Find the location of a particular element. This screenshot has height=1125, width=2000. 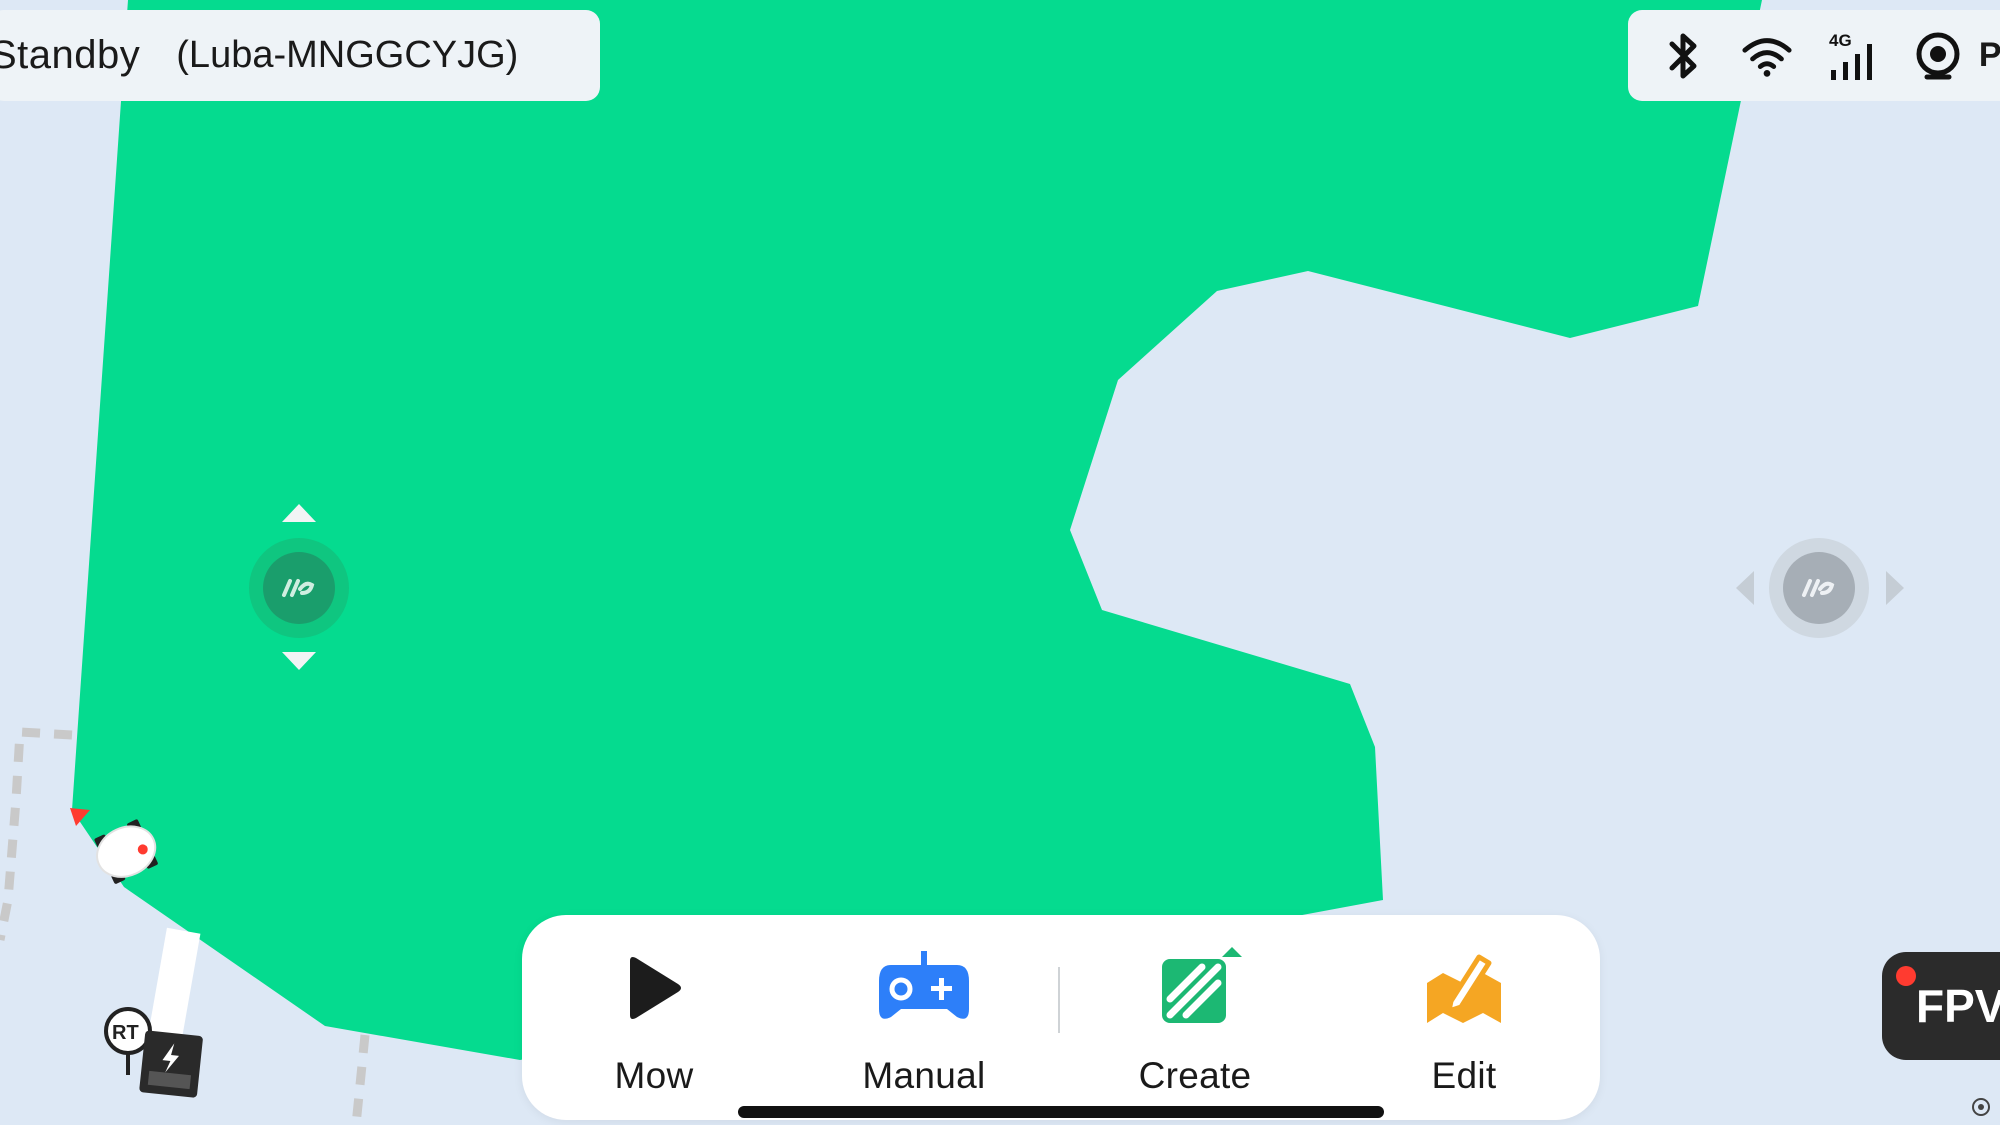

edit-button: Edit is located at coordinates (1464, 1020).